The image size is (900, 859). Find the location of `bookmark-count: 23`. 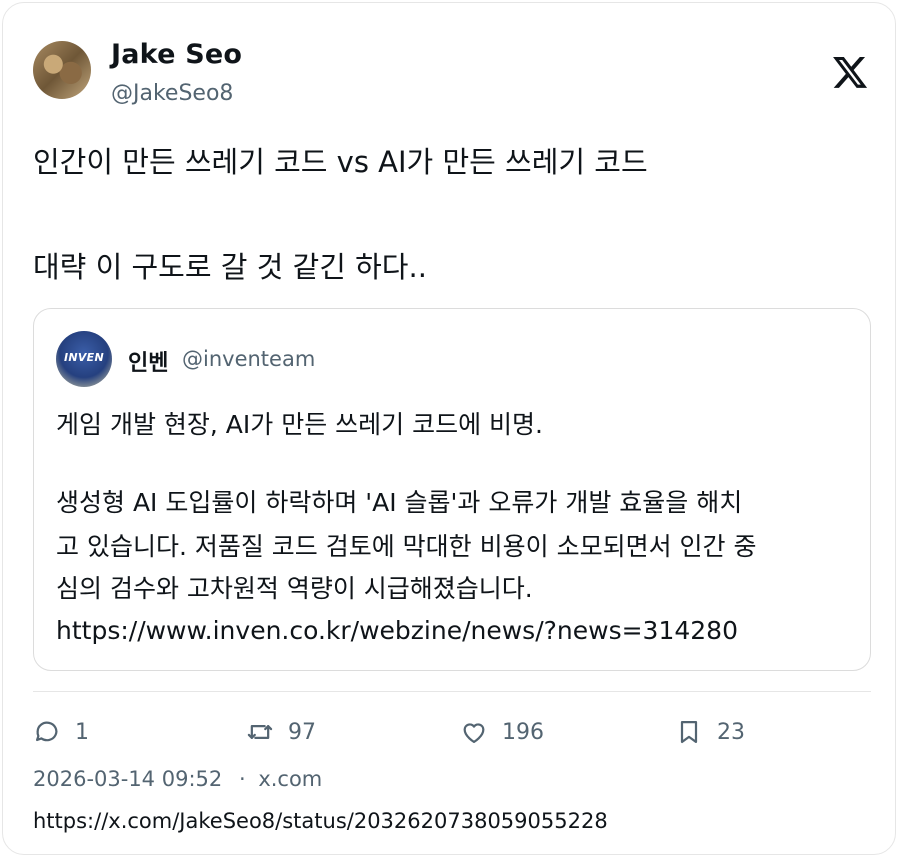

bookmark-count: 23 is located at coordinates (731, 732).